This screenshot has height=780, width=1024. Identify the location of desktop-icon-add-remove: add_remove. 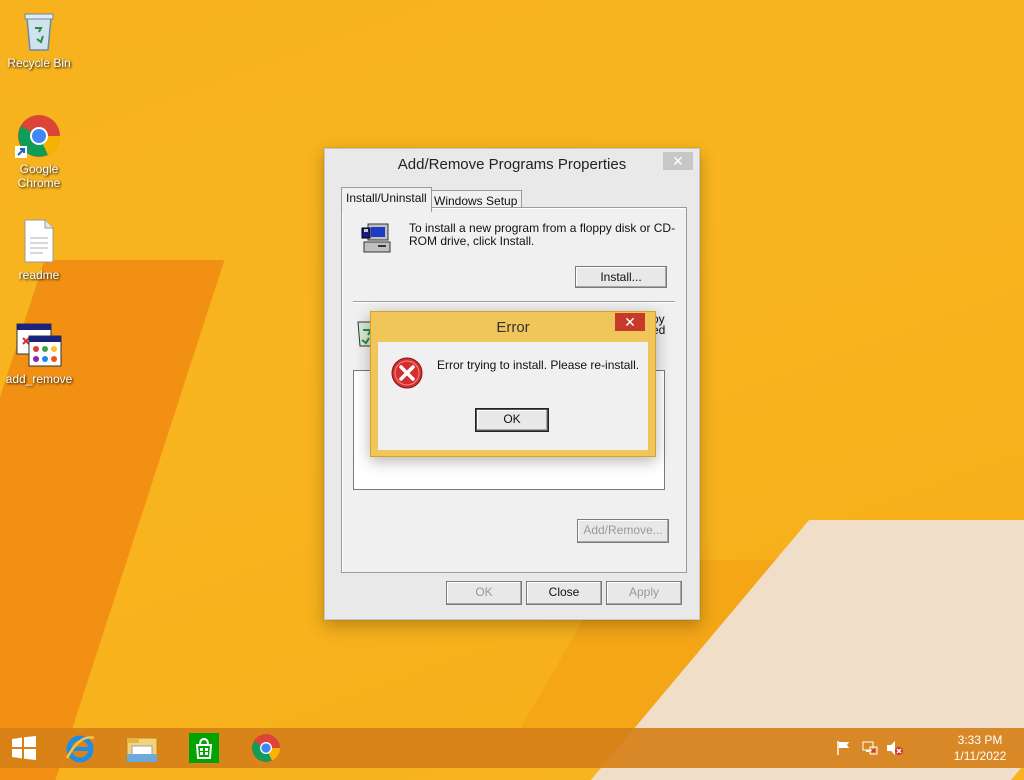
(39, 354).